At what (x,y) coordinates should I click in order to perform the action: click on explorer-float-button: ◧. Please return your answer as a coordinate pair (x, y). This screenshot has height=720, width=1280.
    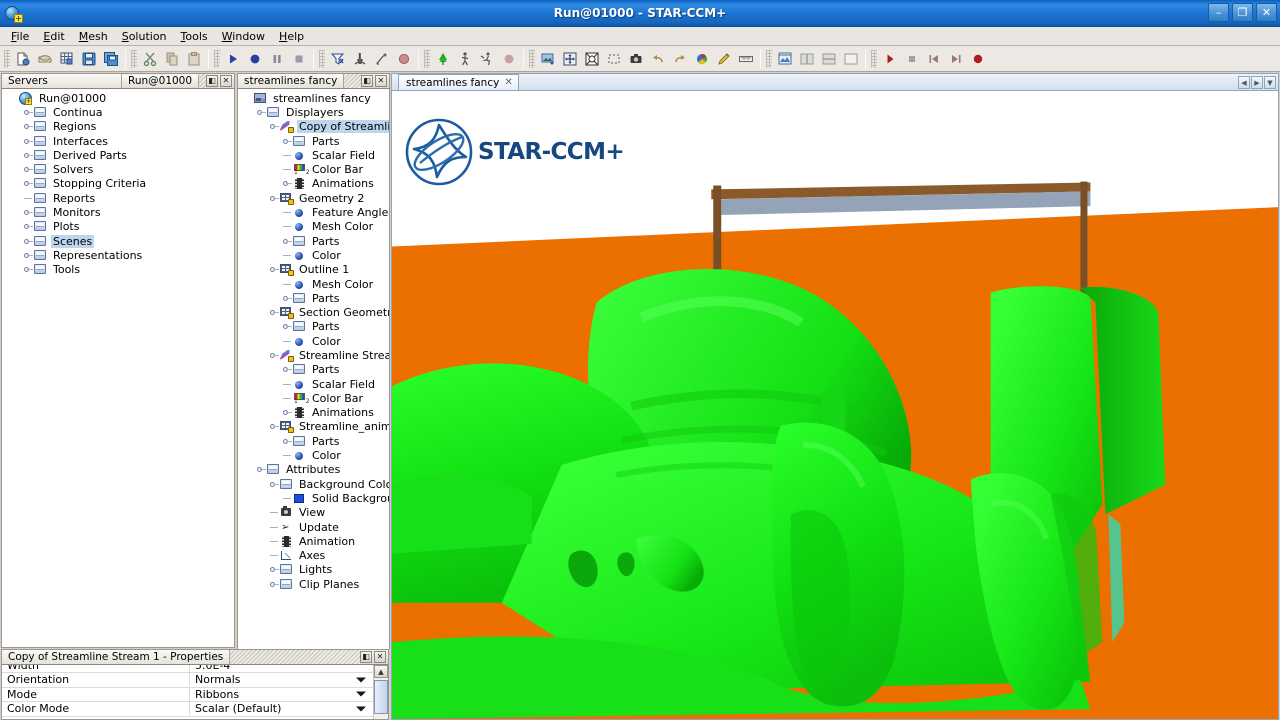
    Looking at the image, I should click on (212, 81).